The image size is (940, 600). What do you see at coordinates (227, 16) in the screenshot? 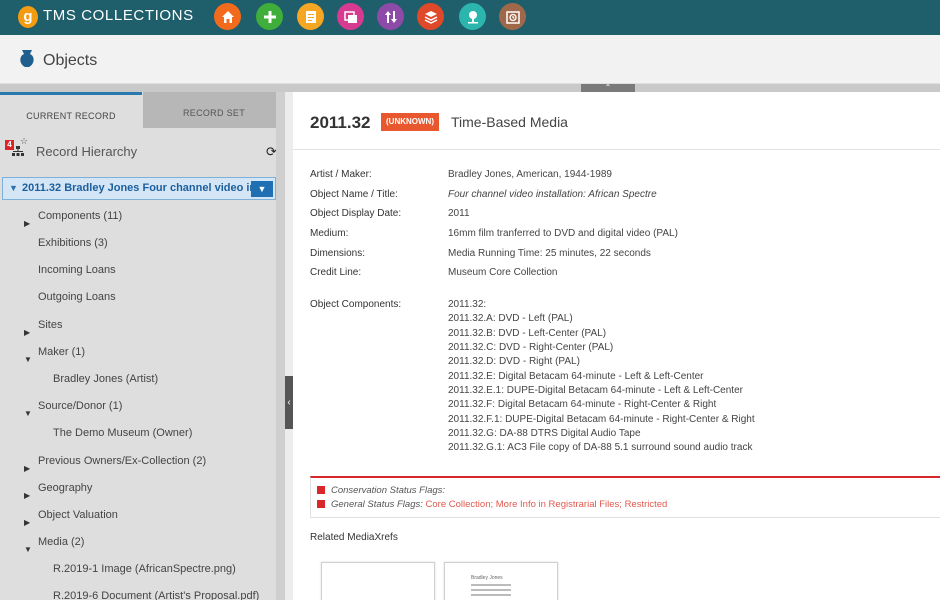
I see `home-icon` at bounding box center [227, 16].